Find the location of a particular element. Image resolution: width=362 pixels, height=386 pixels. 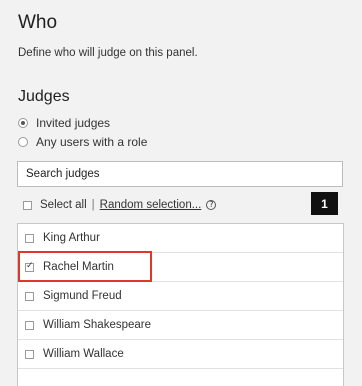

select-controls: Select all | Random selection... ? is located at coordinates (120, 205).